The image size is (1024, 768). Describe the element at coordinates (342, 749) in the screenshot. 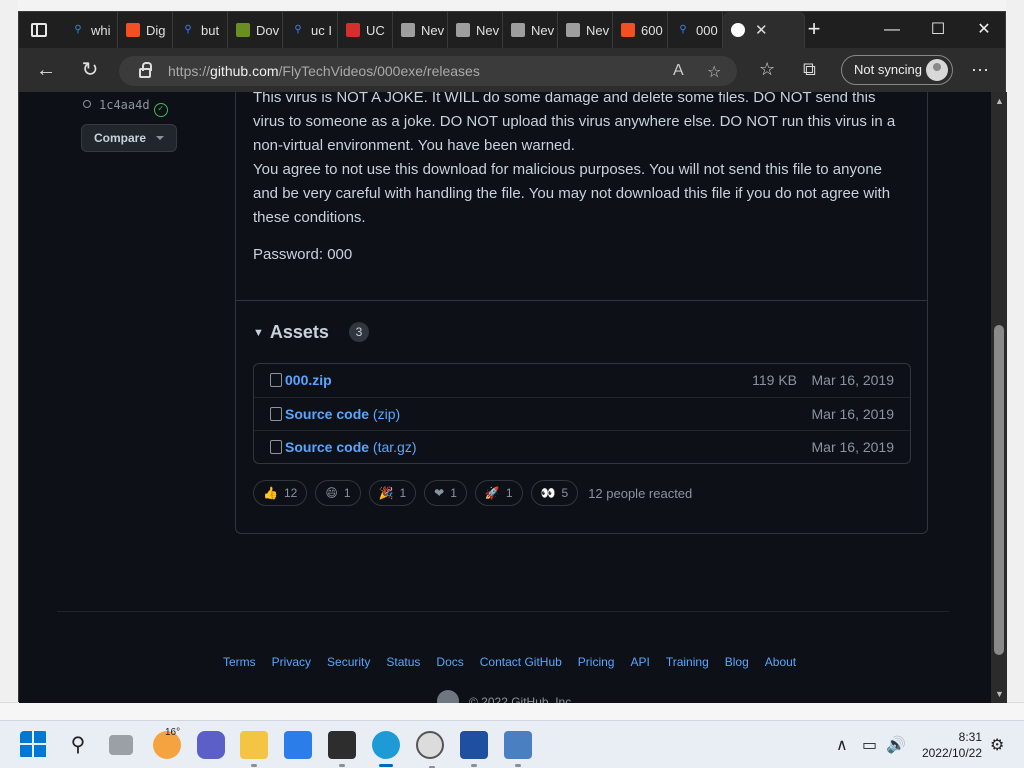

I see `terminal-icon` at that location.